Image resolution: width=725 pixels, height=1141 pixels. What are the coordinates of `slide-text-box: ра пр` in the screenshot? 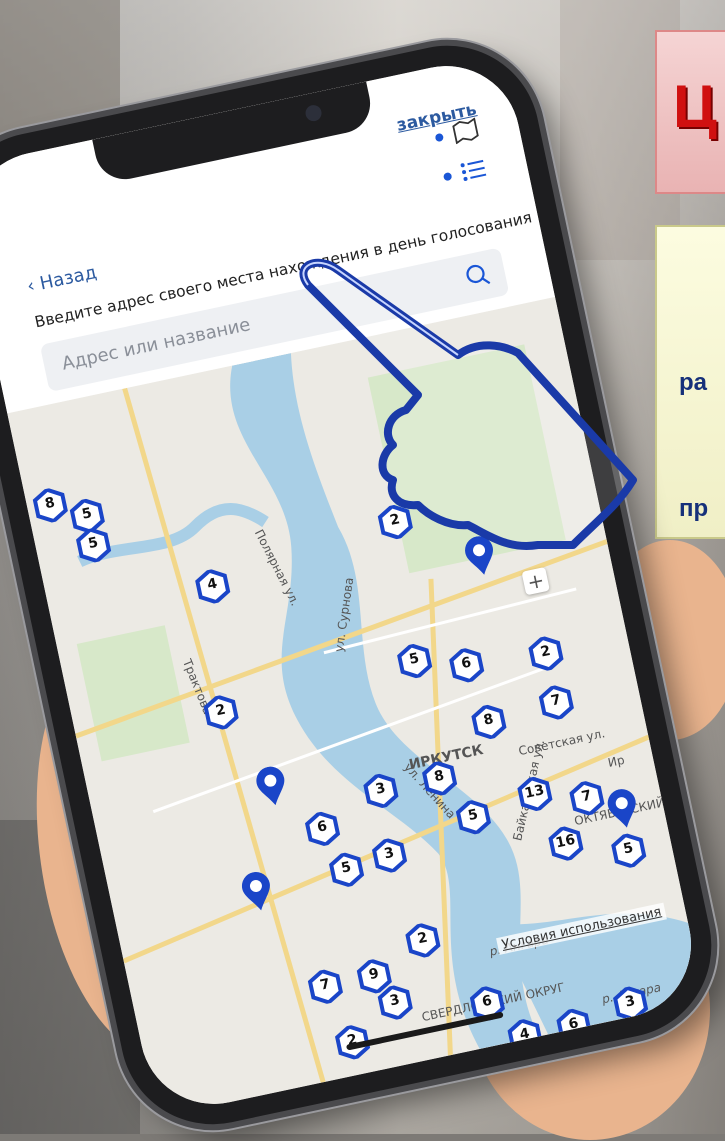 It's located at (690, 382).